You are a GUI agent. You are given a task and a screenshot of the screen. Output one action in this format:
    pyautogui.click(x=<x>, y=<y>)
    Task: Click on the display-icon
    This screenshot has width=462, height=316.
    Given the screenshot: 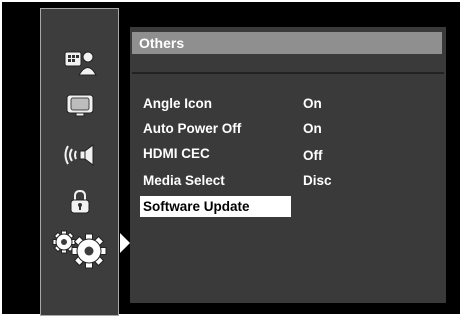 What is the action you would take?
    pyautogui.click(x=80, y=106)
    